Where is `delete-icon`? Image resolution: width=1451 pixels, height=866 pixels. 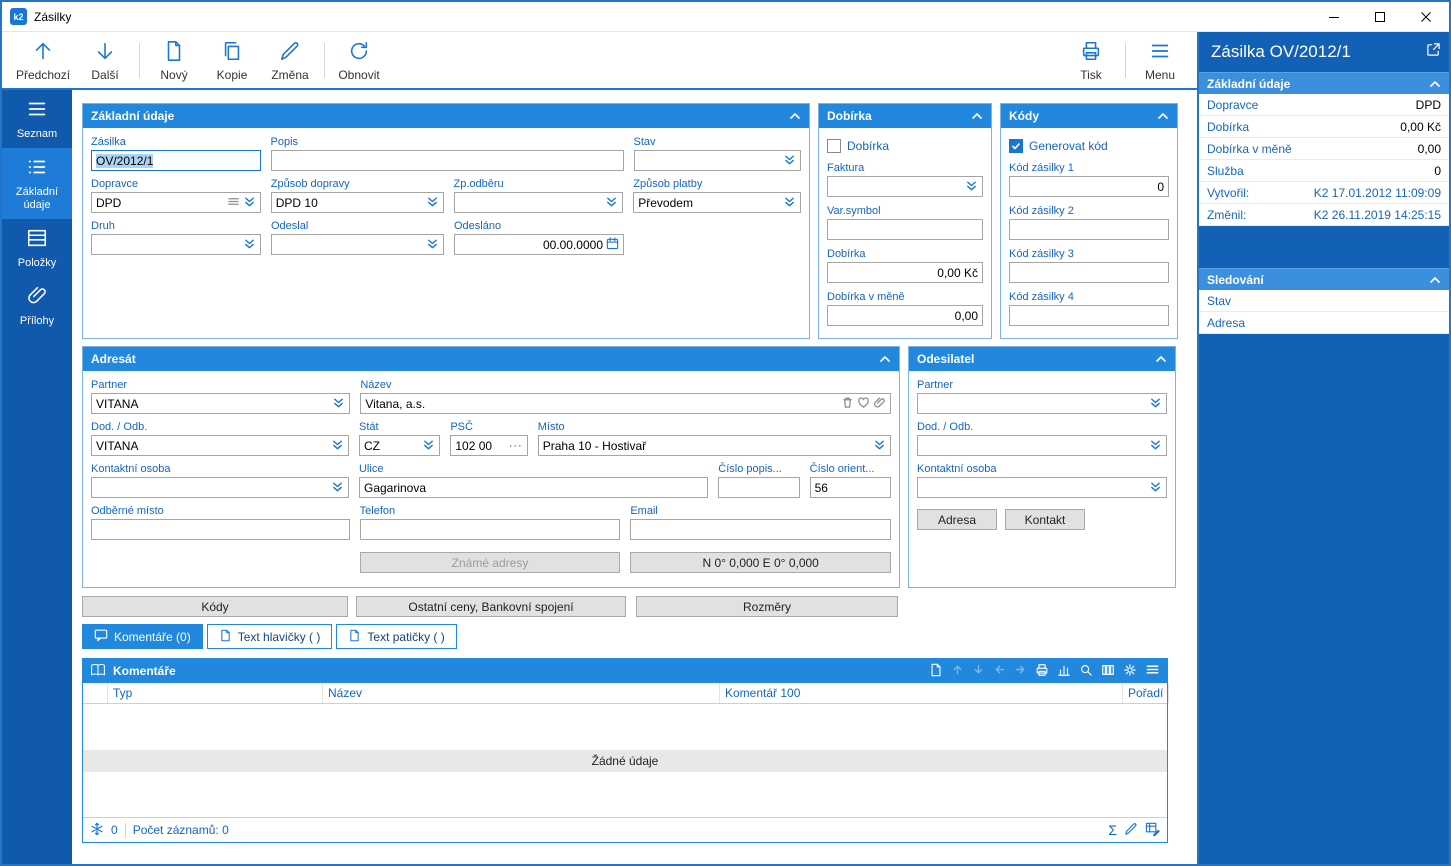 delete-icon is located at coordinates (847, 404).